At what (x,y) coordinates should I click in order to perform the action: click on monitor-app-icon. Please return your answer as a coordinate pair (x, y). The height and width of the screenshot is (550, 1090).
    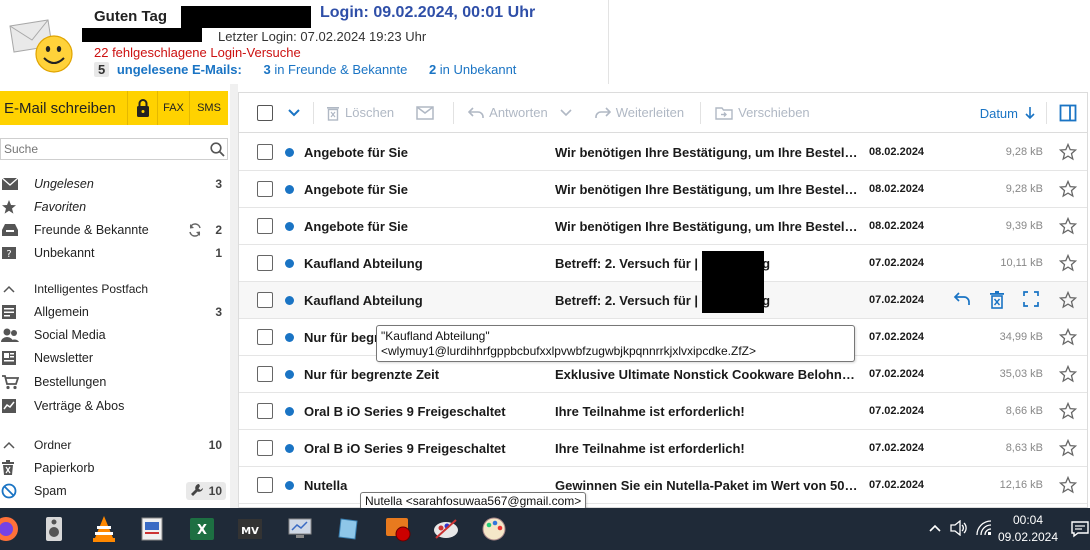
    Looking at the image, I should click on (300, 529).